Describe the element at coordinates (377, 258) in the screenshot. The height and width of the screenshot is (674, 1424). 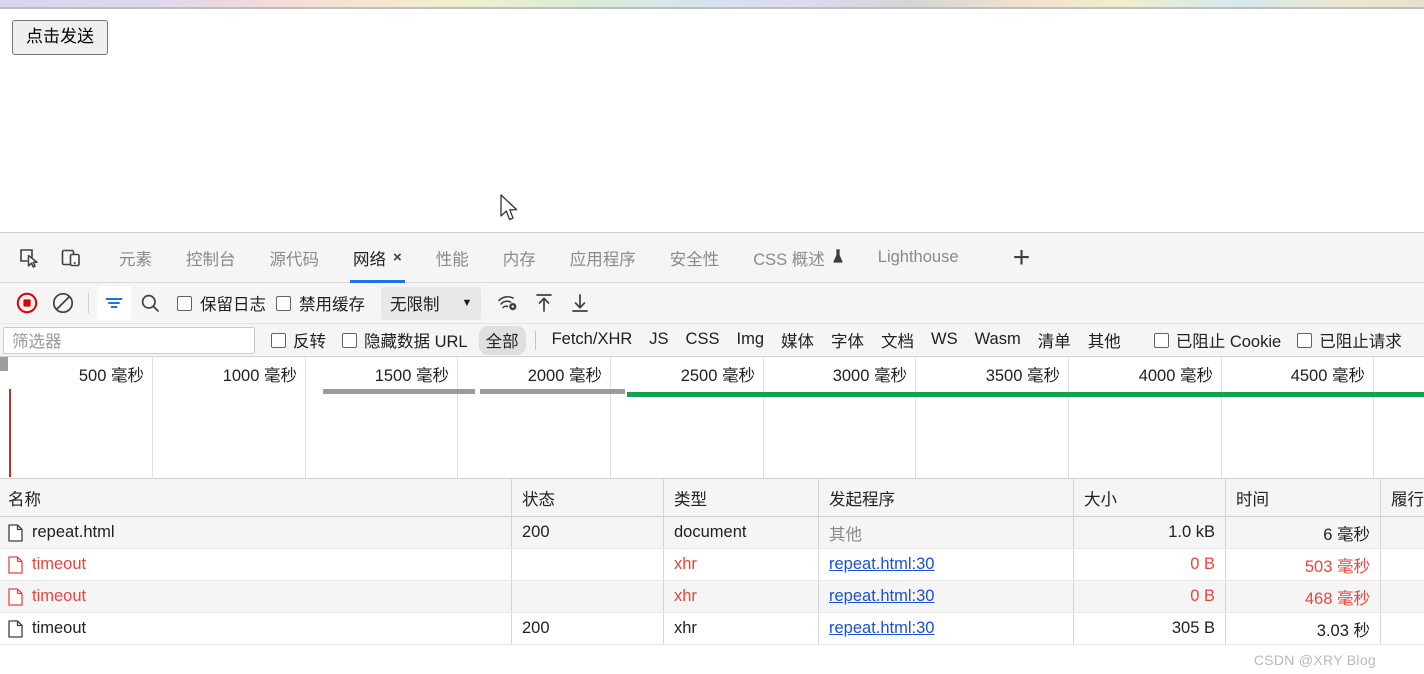
I see `tab-network: 网络 ×` at that location.